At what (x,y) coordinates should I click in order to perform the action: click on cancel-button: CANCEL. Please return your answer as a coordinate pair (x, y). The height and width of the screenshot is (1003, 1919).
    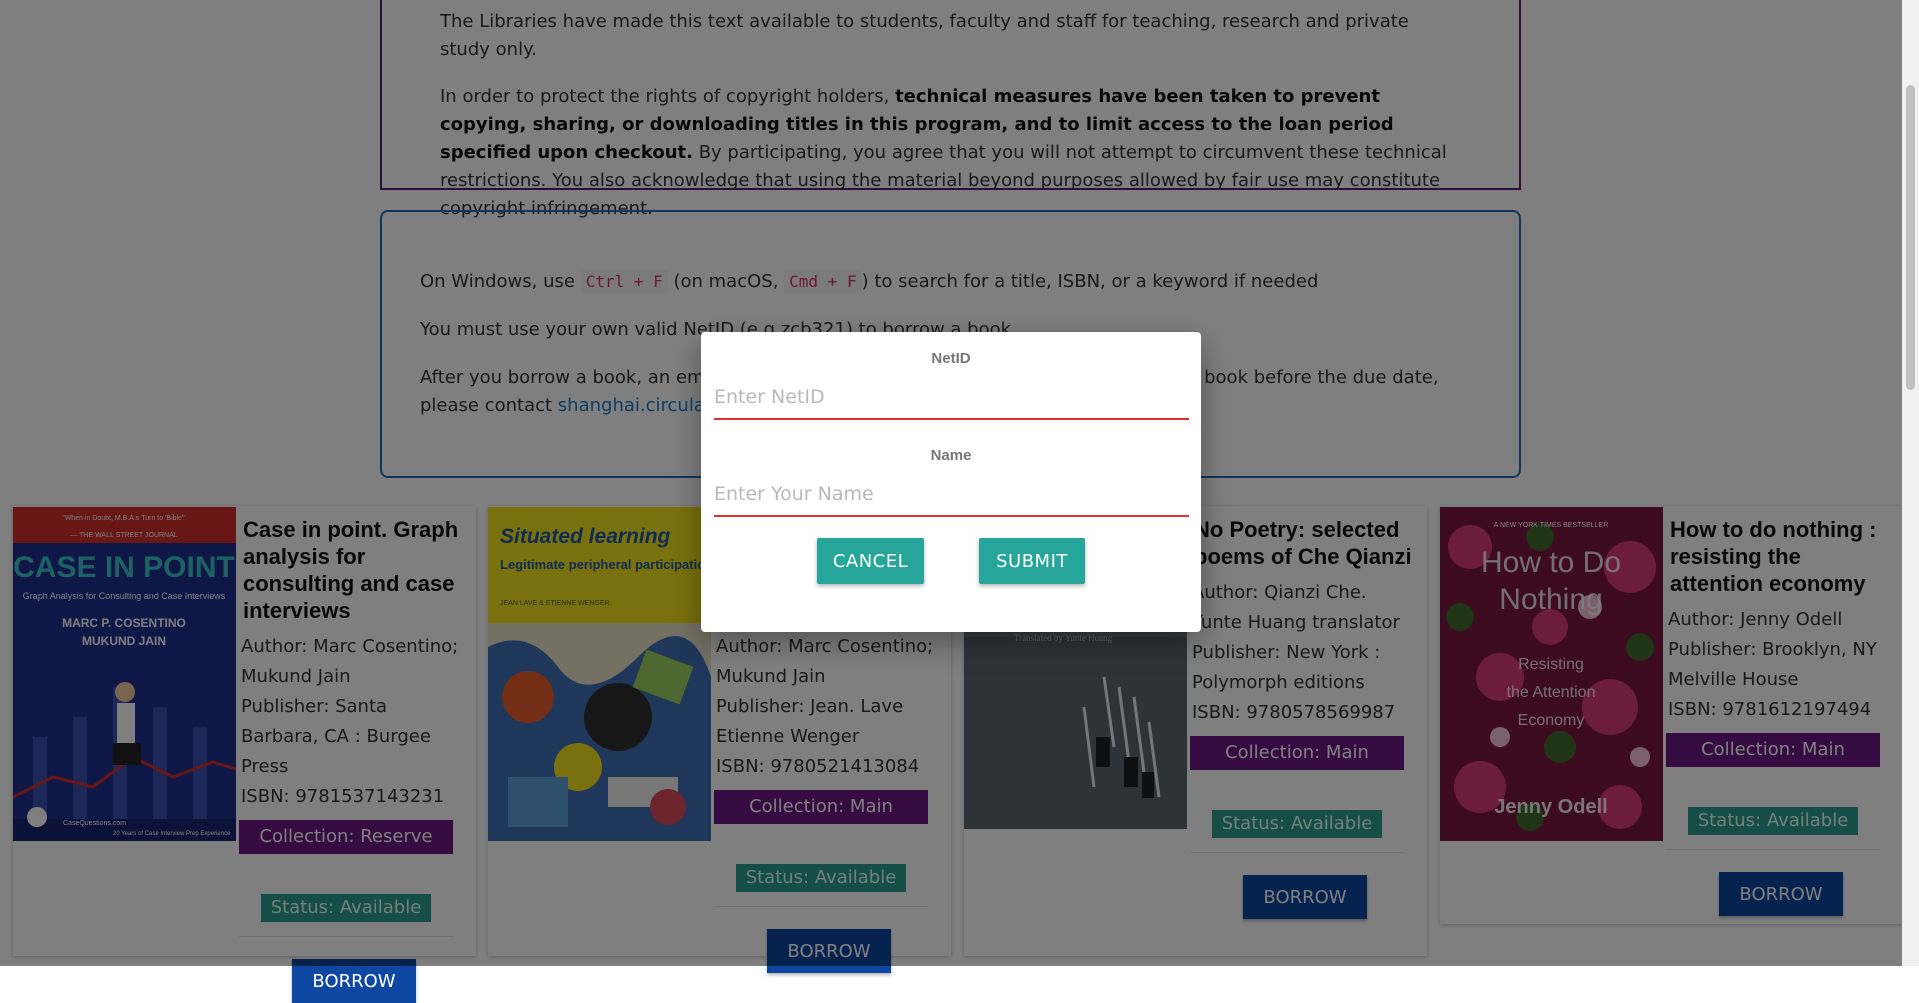
    Looking at the image, I should click on (870, 561).